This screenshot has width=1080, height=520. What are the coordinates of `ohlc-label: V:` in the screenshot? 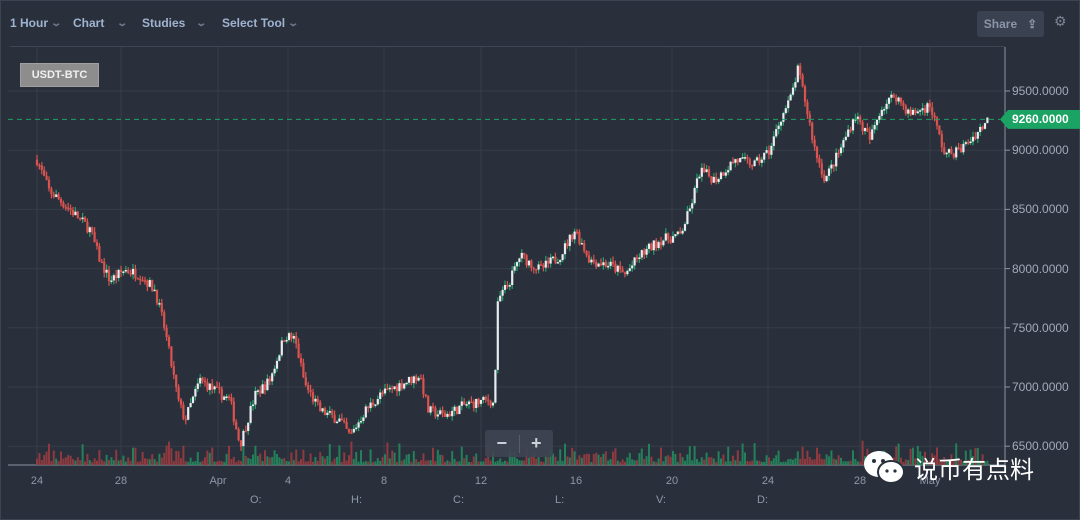 It's located at (661, 500).